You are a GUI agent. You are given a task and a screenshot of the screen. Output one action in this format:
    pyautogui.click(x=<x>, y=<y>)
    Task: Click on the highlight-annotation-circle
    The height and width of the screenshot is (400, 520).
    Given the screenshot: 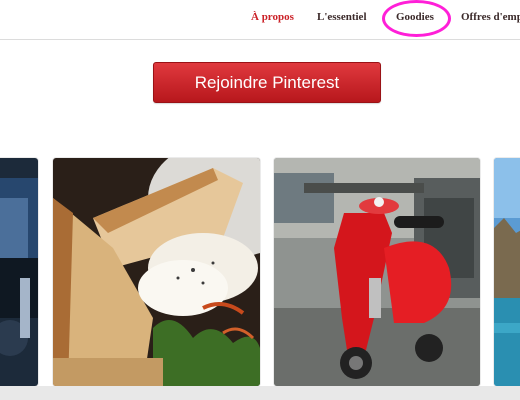 What is the action you would take?
    pyautogui.click(x=416, y=18)
    